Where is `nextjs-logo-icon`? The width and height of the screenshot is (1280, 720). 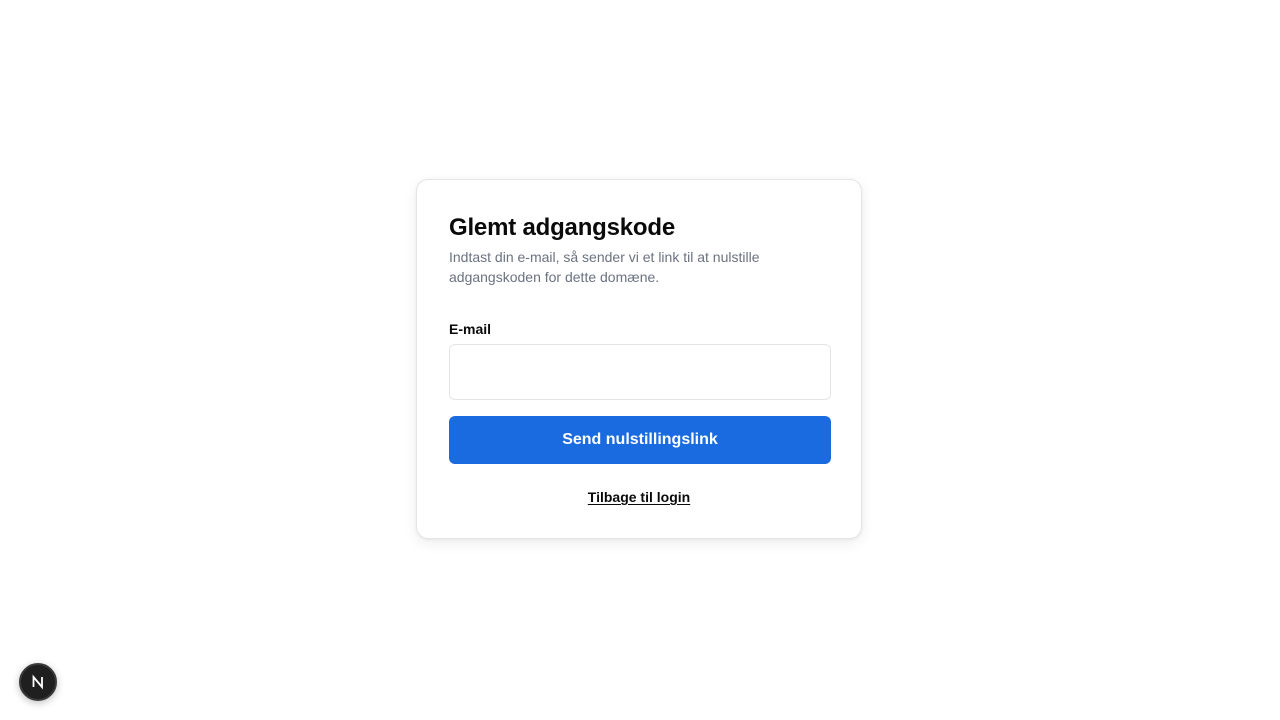
nextjs-logo-icon is located at coordinates (38, 682).